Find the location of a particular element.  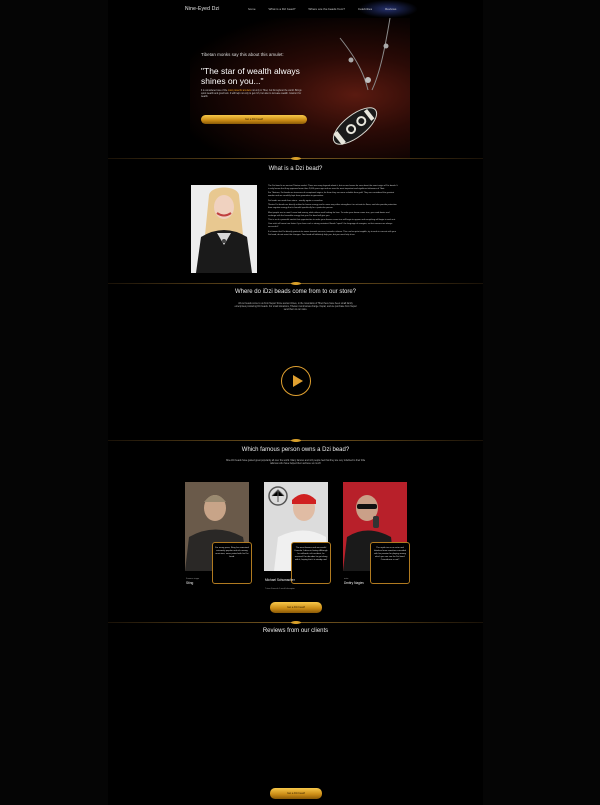

famous-cta-button: Get a Dzi bead! is located at coordinates (296, 607).